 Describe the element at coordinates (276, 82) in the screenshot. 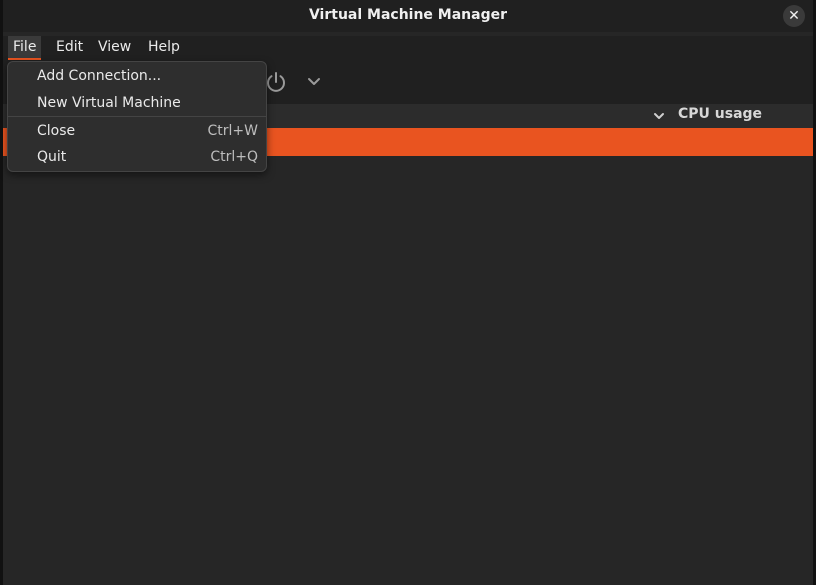

I see `power-icon` at that location.